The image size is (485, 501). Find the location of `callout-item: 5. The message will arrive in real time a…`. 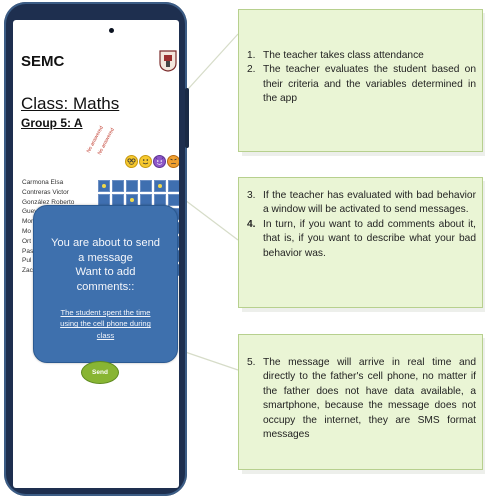

callout-item: 5. The message will arrive in real time a… is located at coordinates (357, 399).